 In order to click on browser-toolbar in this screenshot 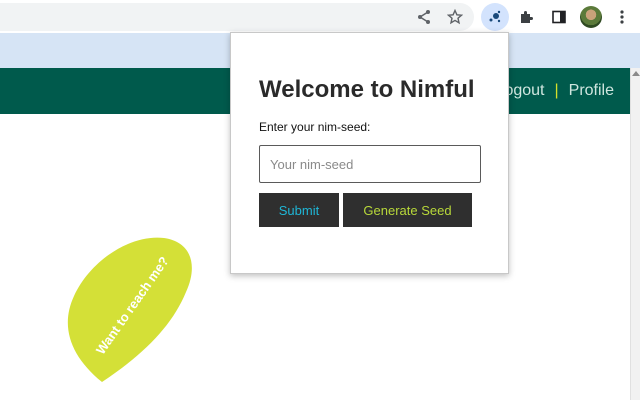, I will do `click(320, 16)`.